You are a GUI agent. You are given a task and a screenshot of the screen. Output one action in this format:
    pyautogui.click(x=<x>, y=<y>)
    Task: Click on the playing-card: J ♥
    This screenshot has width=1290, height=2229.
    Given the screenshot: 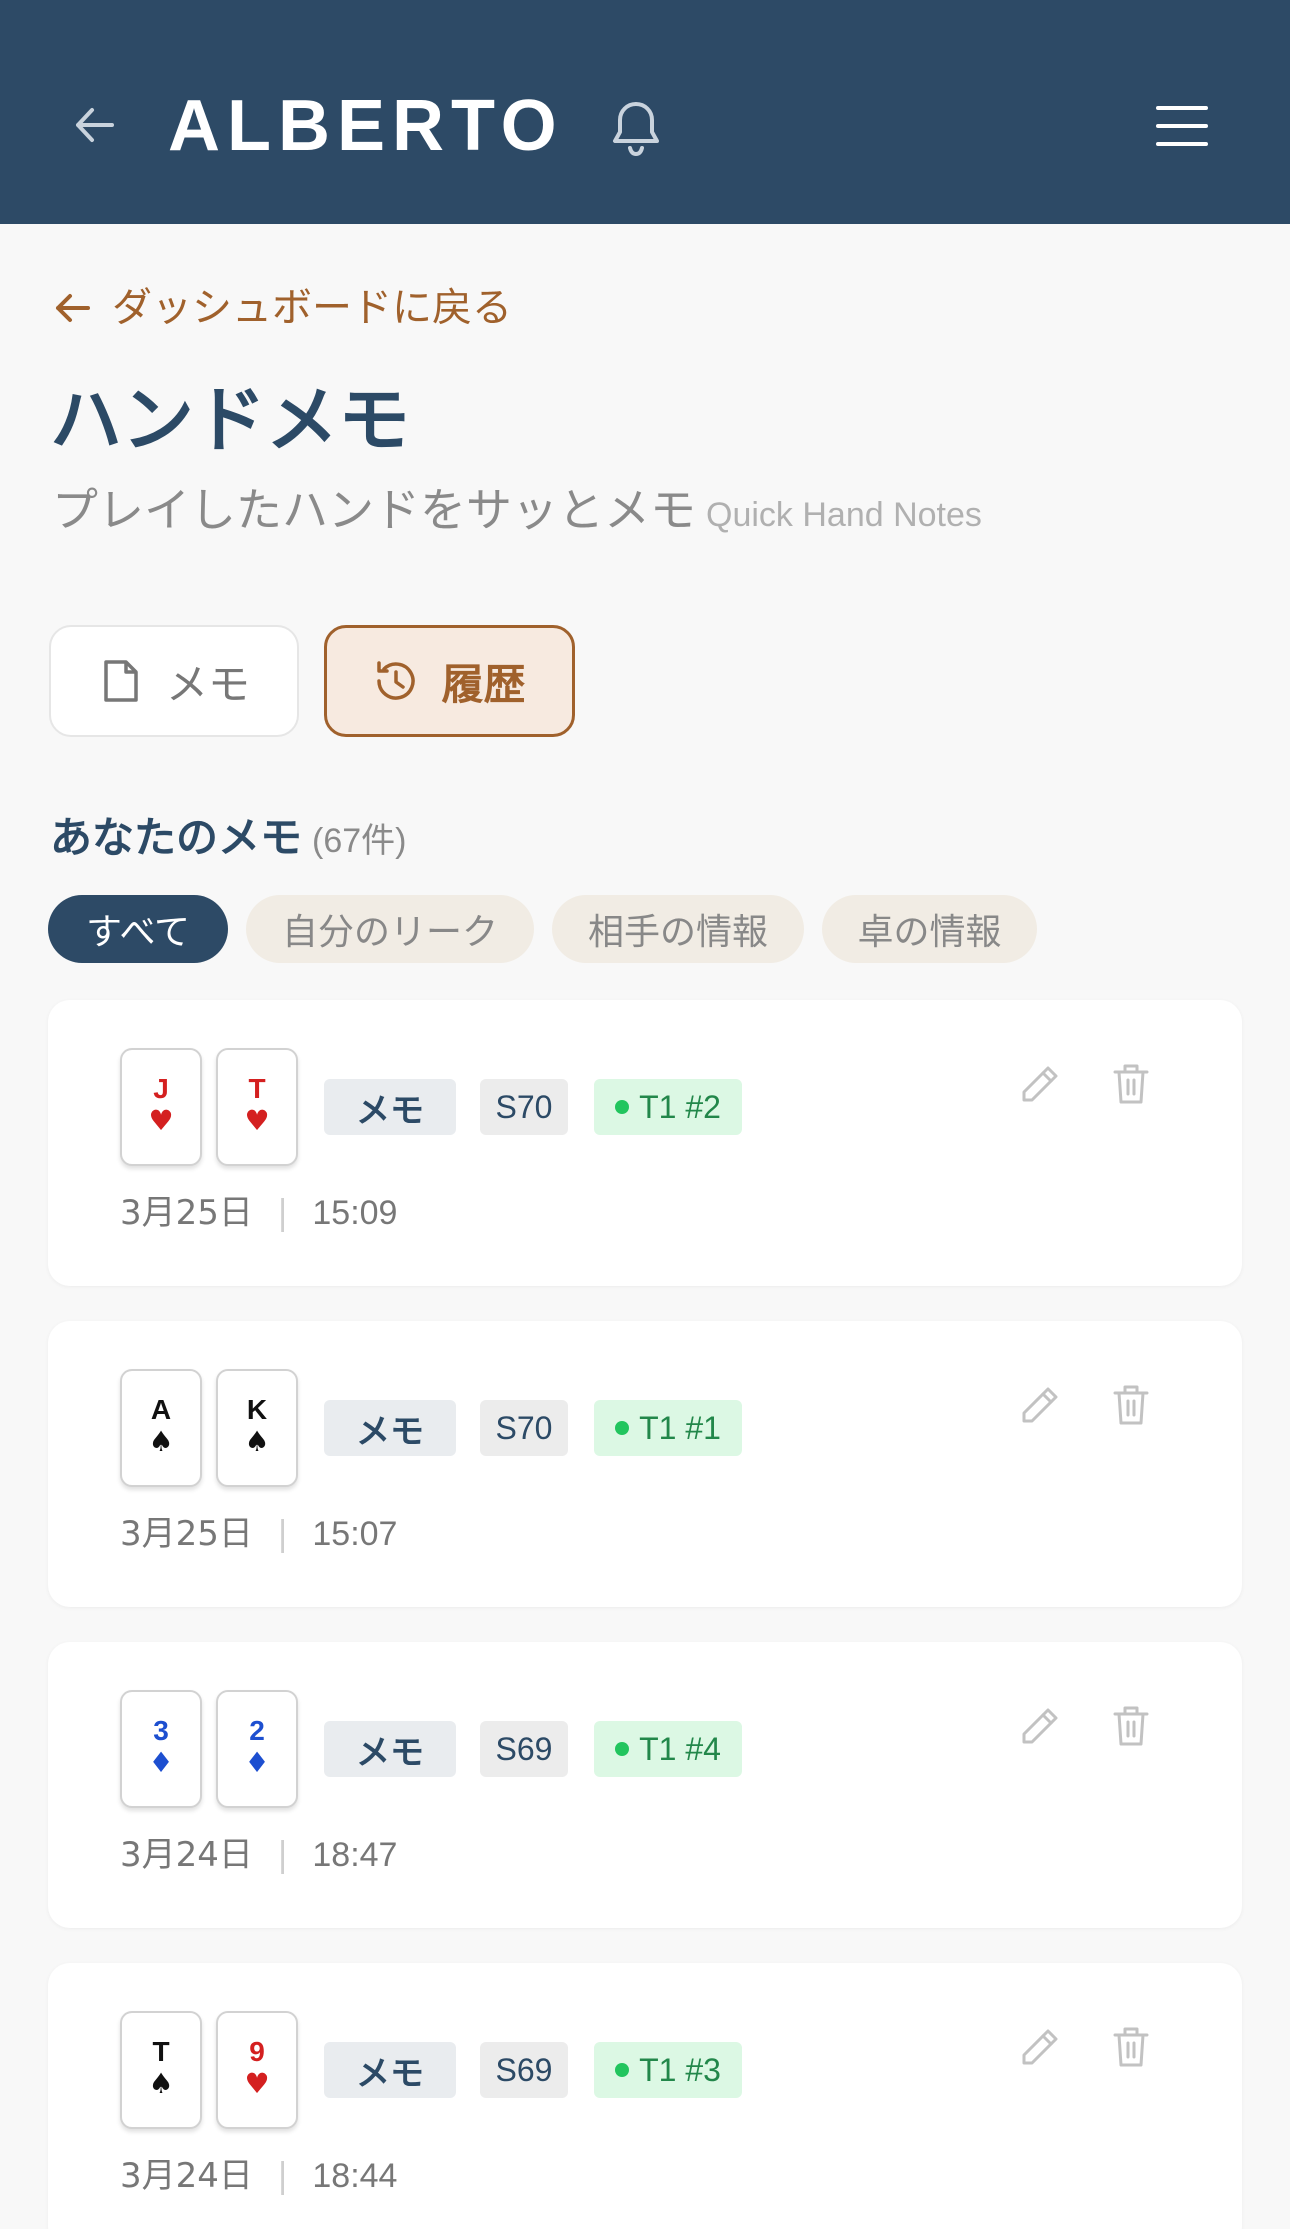 What is the action you would take?
    pyautogui.click(x=161, y=1107)
    